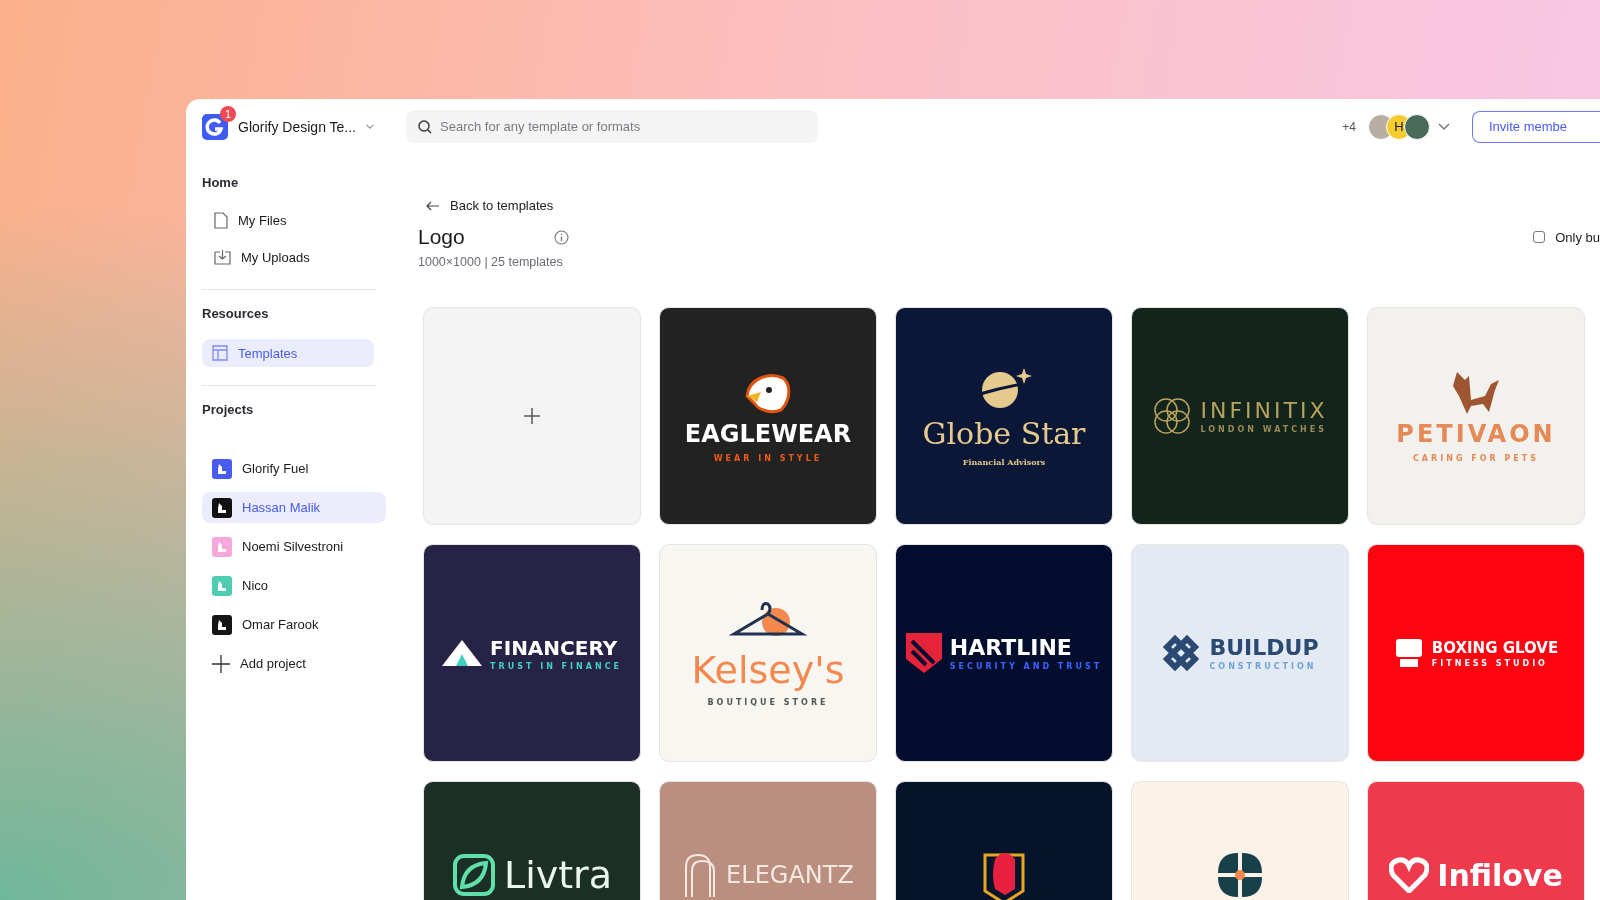 This screenshot has width=1600, height=900. What do you see at coordinates (1004, 433) in the screenshot?
I see `logo-name: Globe Star` at bounding box center [1004, 433].